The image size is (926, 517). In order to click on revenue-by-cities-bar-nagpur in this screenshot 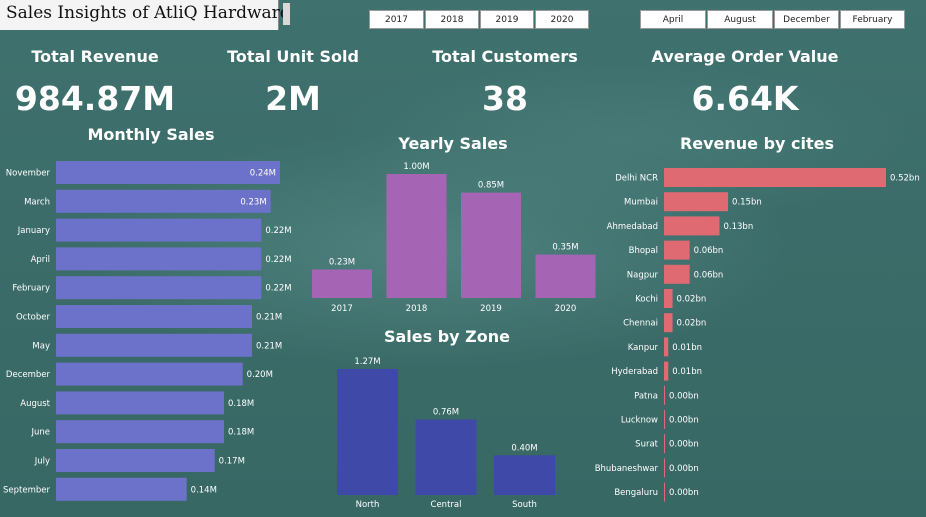, I will do `click(677, 274)`.